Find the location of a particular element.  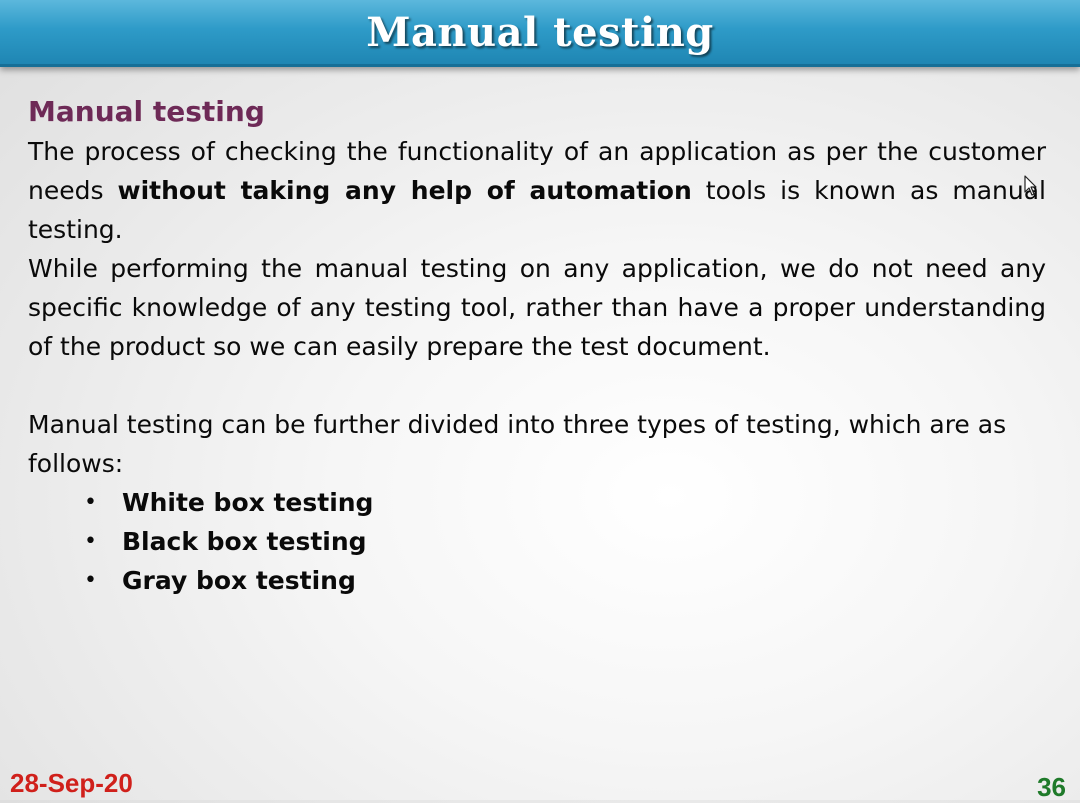

definition-emphasis: without taking any help of automation is located at coordinates (404, 190).